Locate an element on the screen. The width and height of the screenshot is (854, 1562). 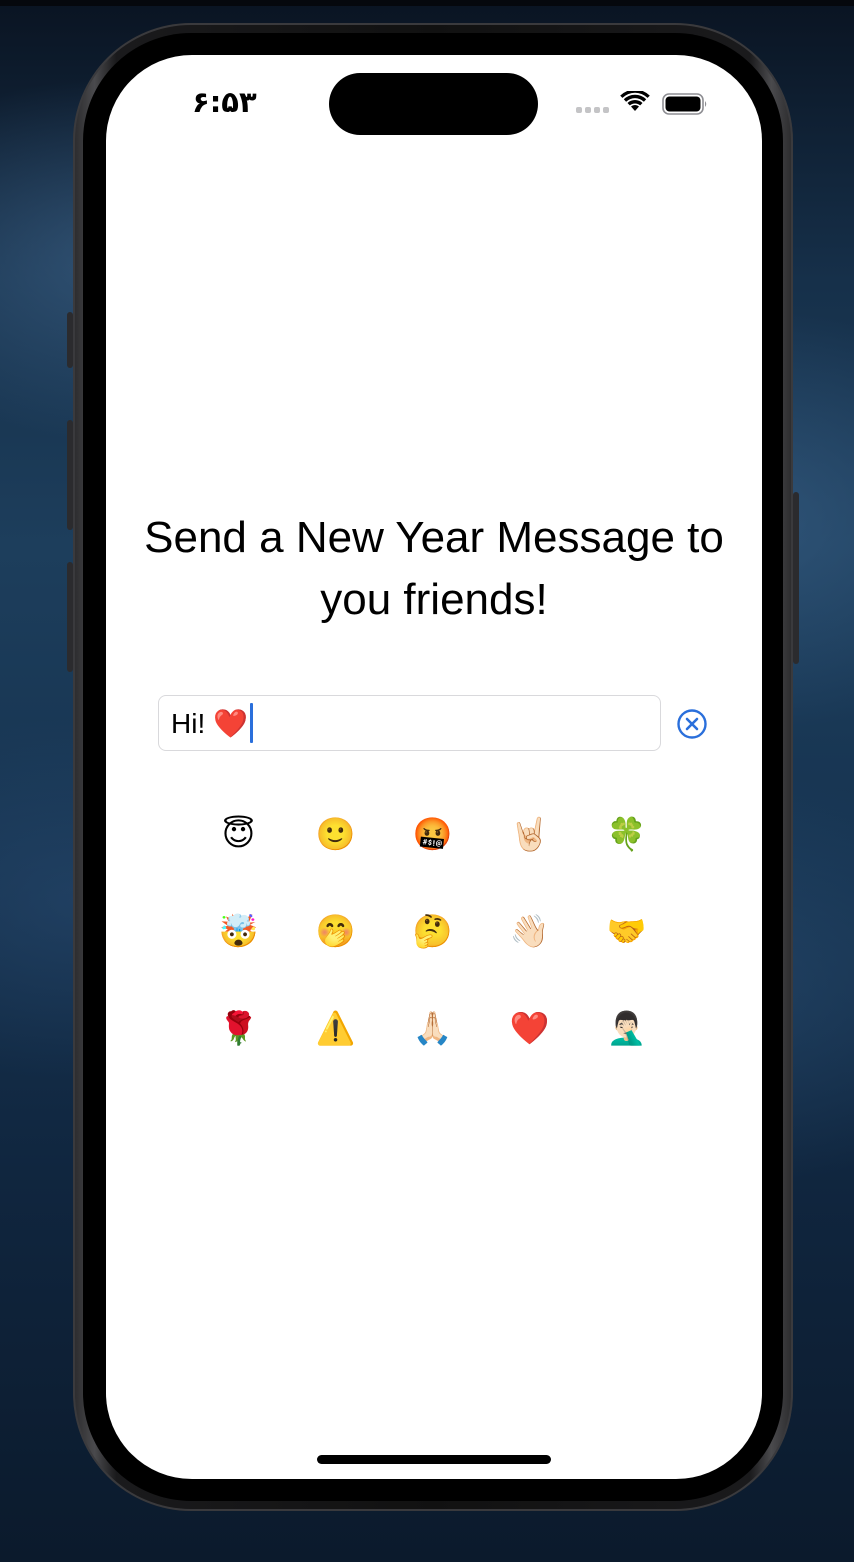
dynamic-island is located at coordinates (433, 104).